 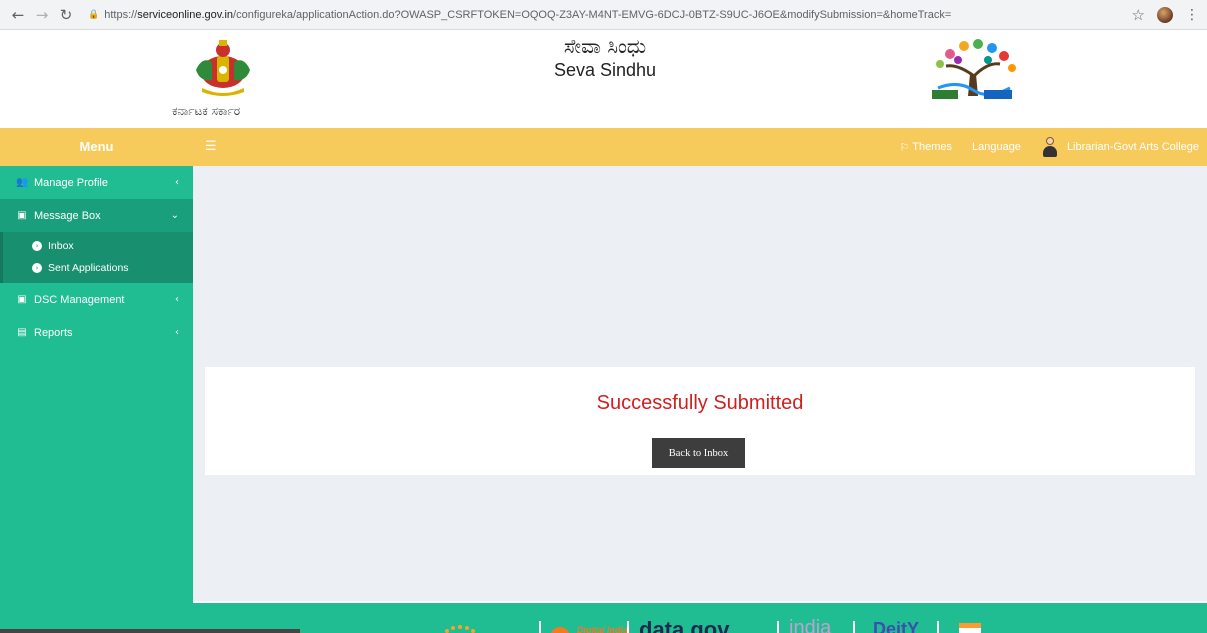 What do you see at coordinates (460, 629) in the screenshot?
I see `sun-logo-icon` at bounding box center [460, 629].